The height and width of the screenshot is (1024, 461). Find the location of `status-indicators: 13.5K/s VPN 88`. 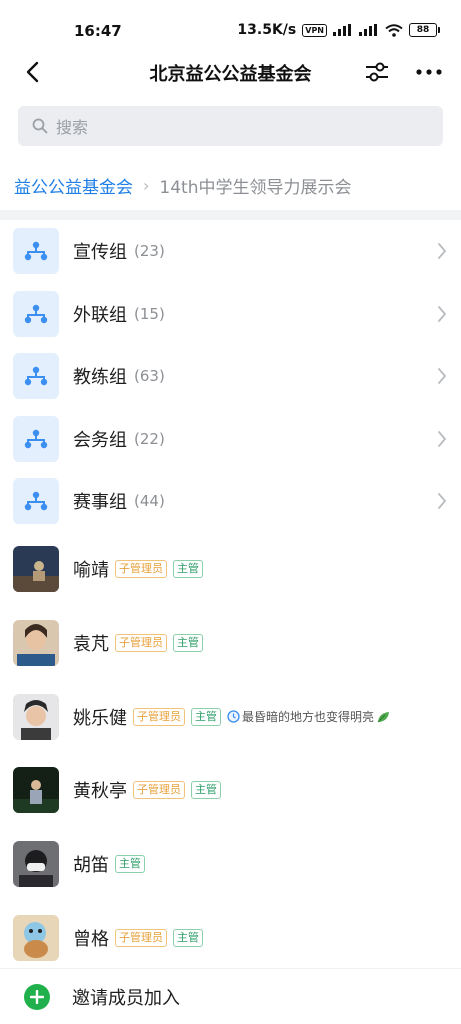

status-indicators: 13.5K/s VPN 88 is located at coordinates (338, 30).